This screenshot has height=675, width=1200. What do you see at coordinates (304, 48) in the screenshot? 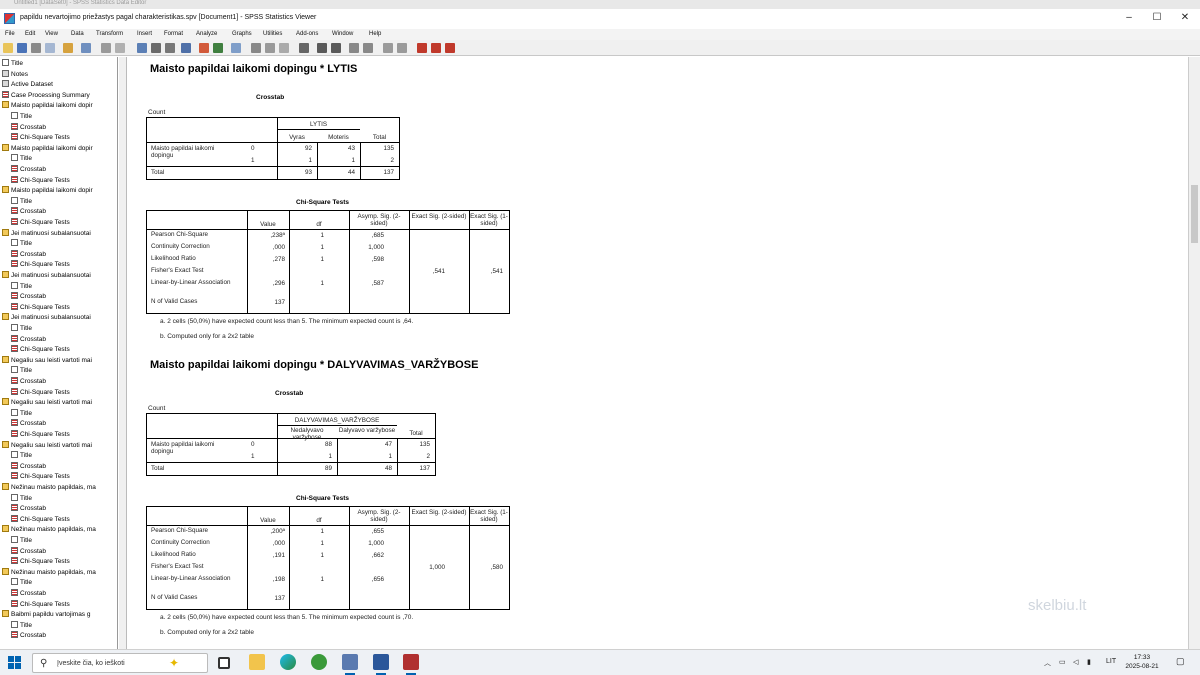
I see `insert-icon` at bounding box center [304, 48].